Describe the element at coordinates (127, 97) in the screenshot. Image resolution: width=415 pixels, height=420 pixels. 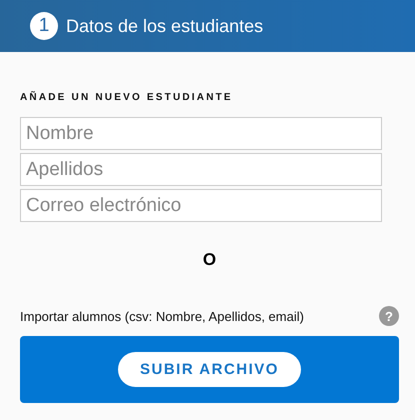
I see `form-heading: AÑADE UN NUEVO ESTUDIANTE` at that location.